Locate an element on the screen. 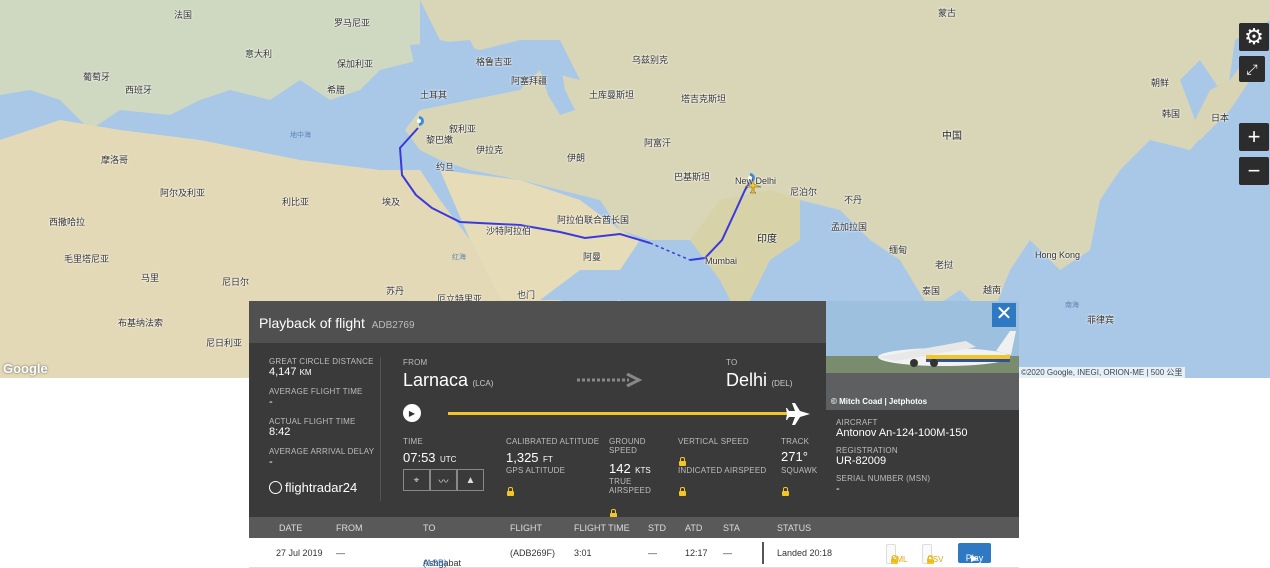  close-icon: ✕ is located at coordinates (1004, 314).